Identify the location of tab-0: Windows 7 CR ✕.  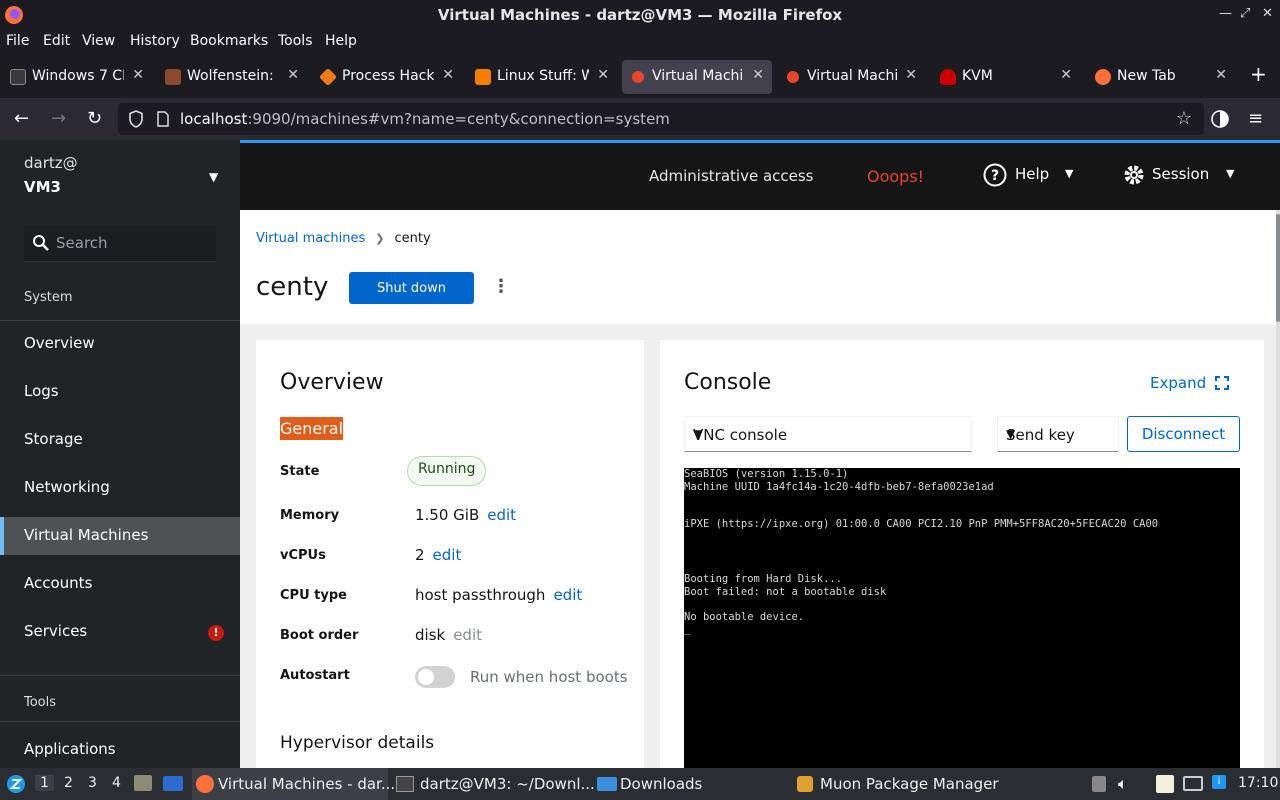
(76, 77).